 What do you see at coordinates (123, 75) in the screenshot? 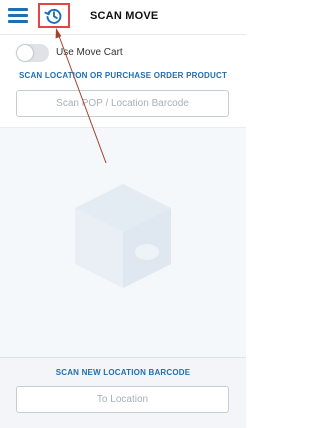
I see `scan-product-label: SCAN LOCATION OR PURCHASE ORDER PRODUCT` at bounding box center [123, 75].